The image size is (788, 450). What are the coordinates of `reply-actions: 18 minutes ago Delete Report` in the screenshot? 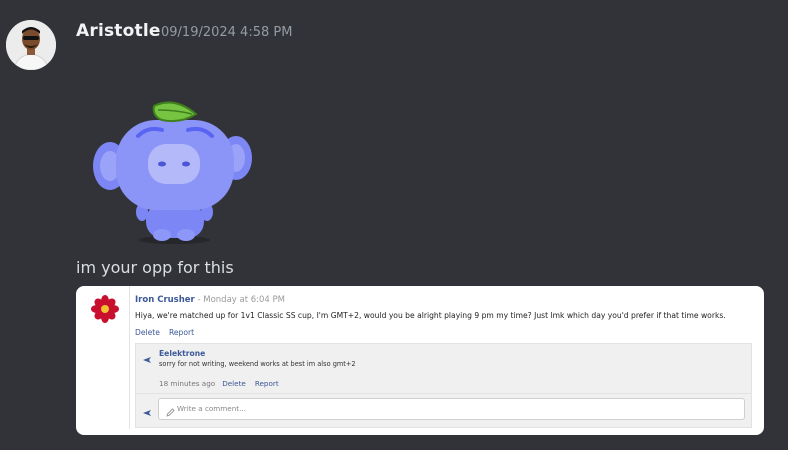 It's located at (223, 383).